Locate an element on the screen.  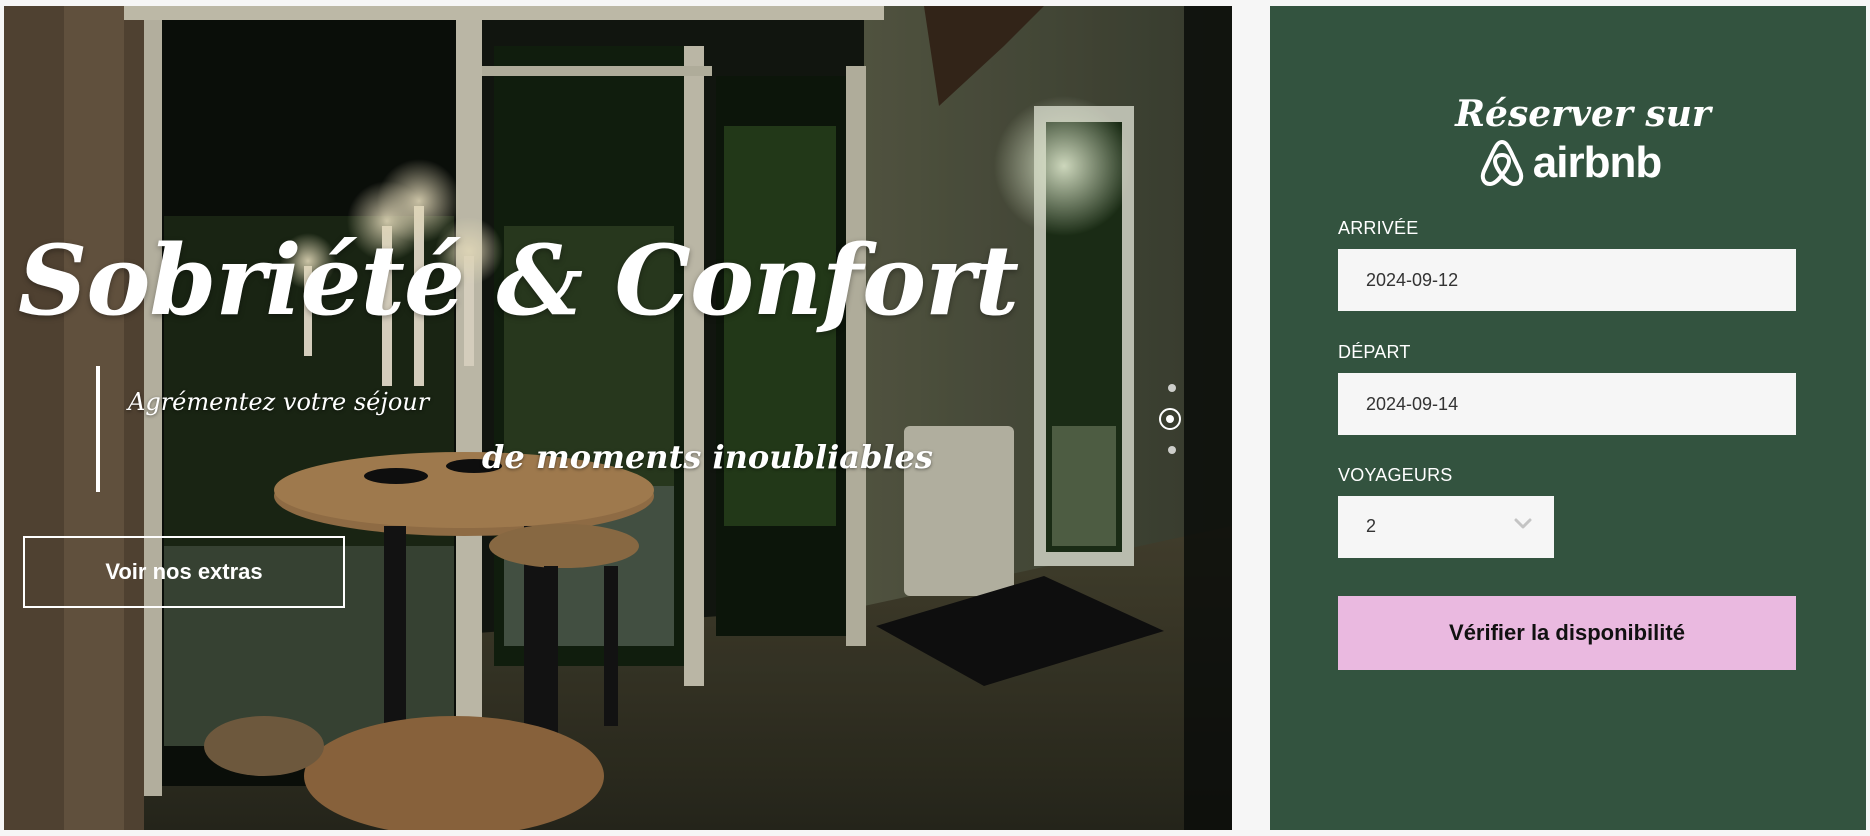
guests-select: 2 is located at coordinates (1446, 527).